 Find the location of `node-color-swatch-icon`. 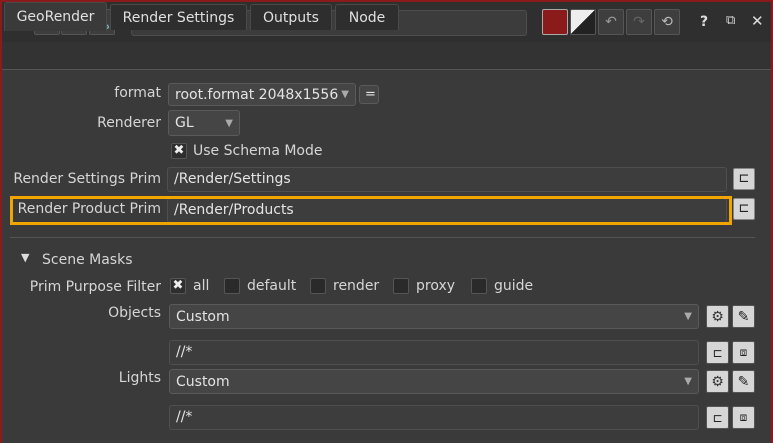

node-color-swatch-icon is located at coordinates (555, 22).